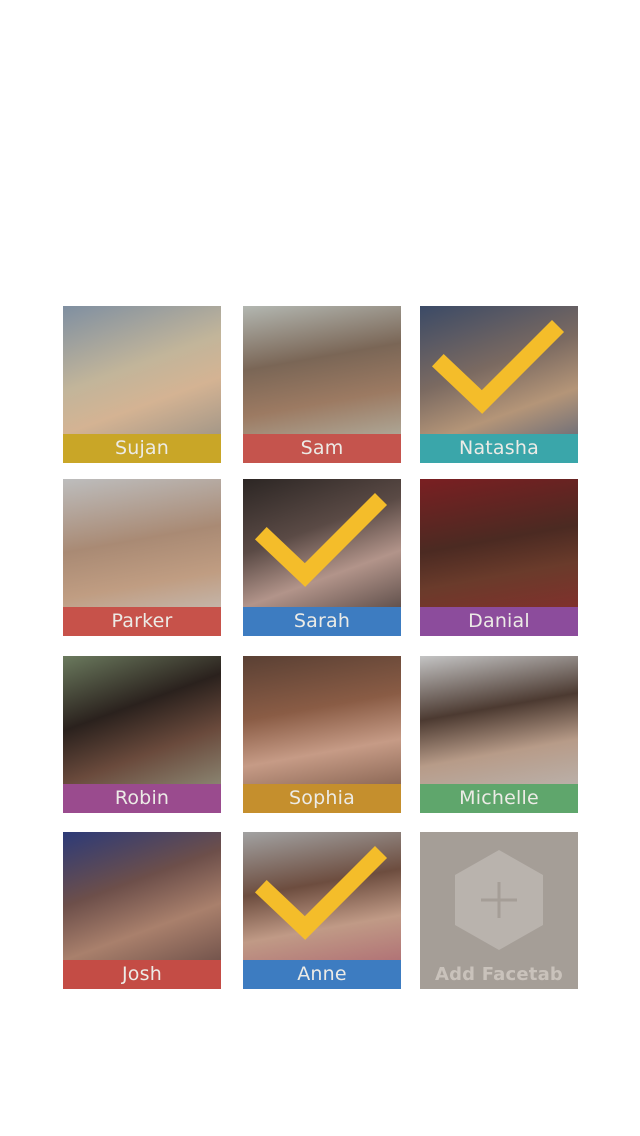  I want to click on facetab-tile-anne: Anne, so click(322, 910).